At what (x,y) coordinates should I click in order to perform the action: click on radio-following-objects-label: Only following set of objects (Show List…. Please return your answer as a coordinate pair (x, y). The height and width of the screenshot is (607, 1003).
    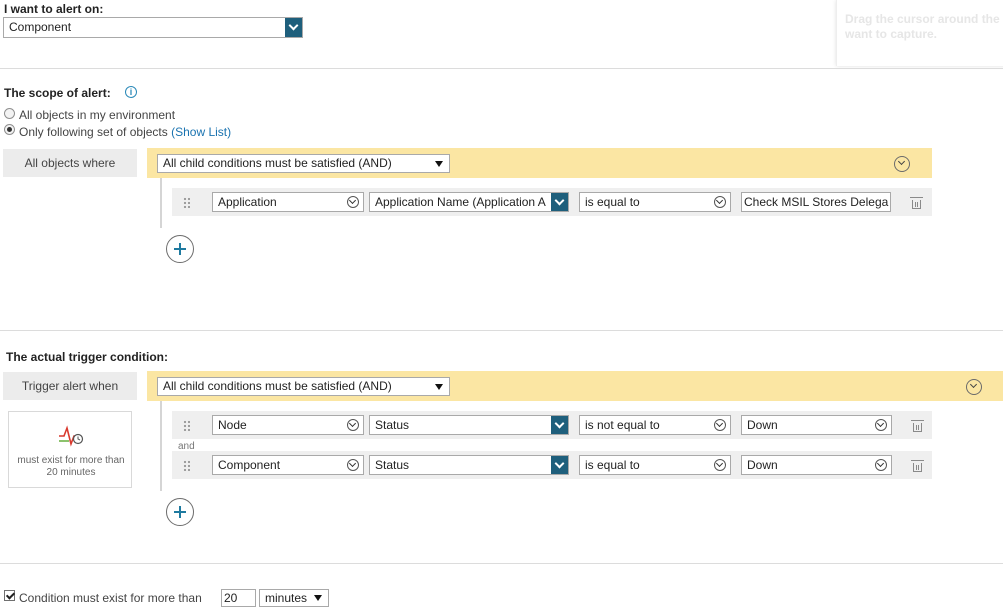
    Looking at the image, I should click on (125, 132).